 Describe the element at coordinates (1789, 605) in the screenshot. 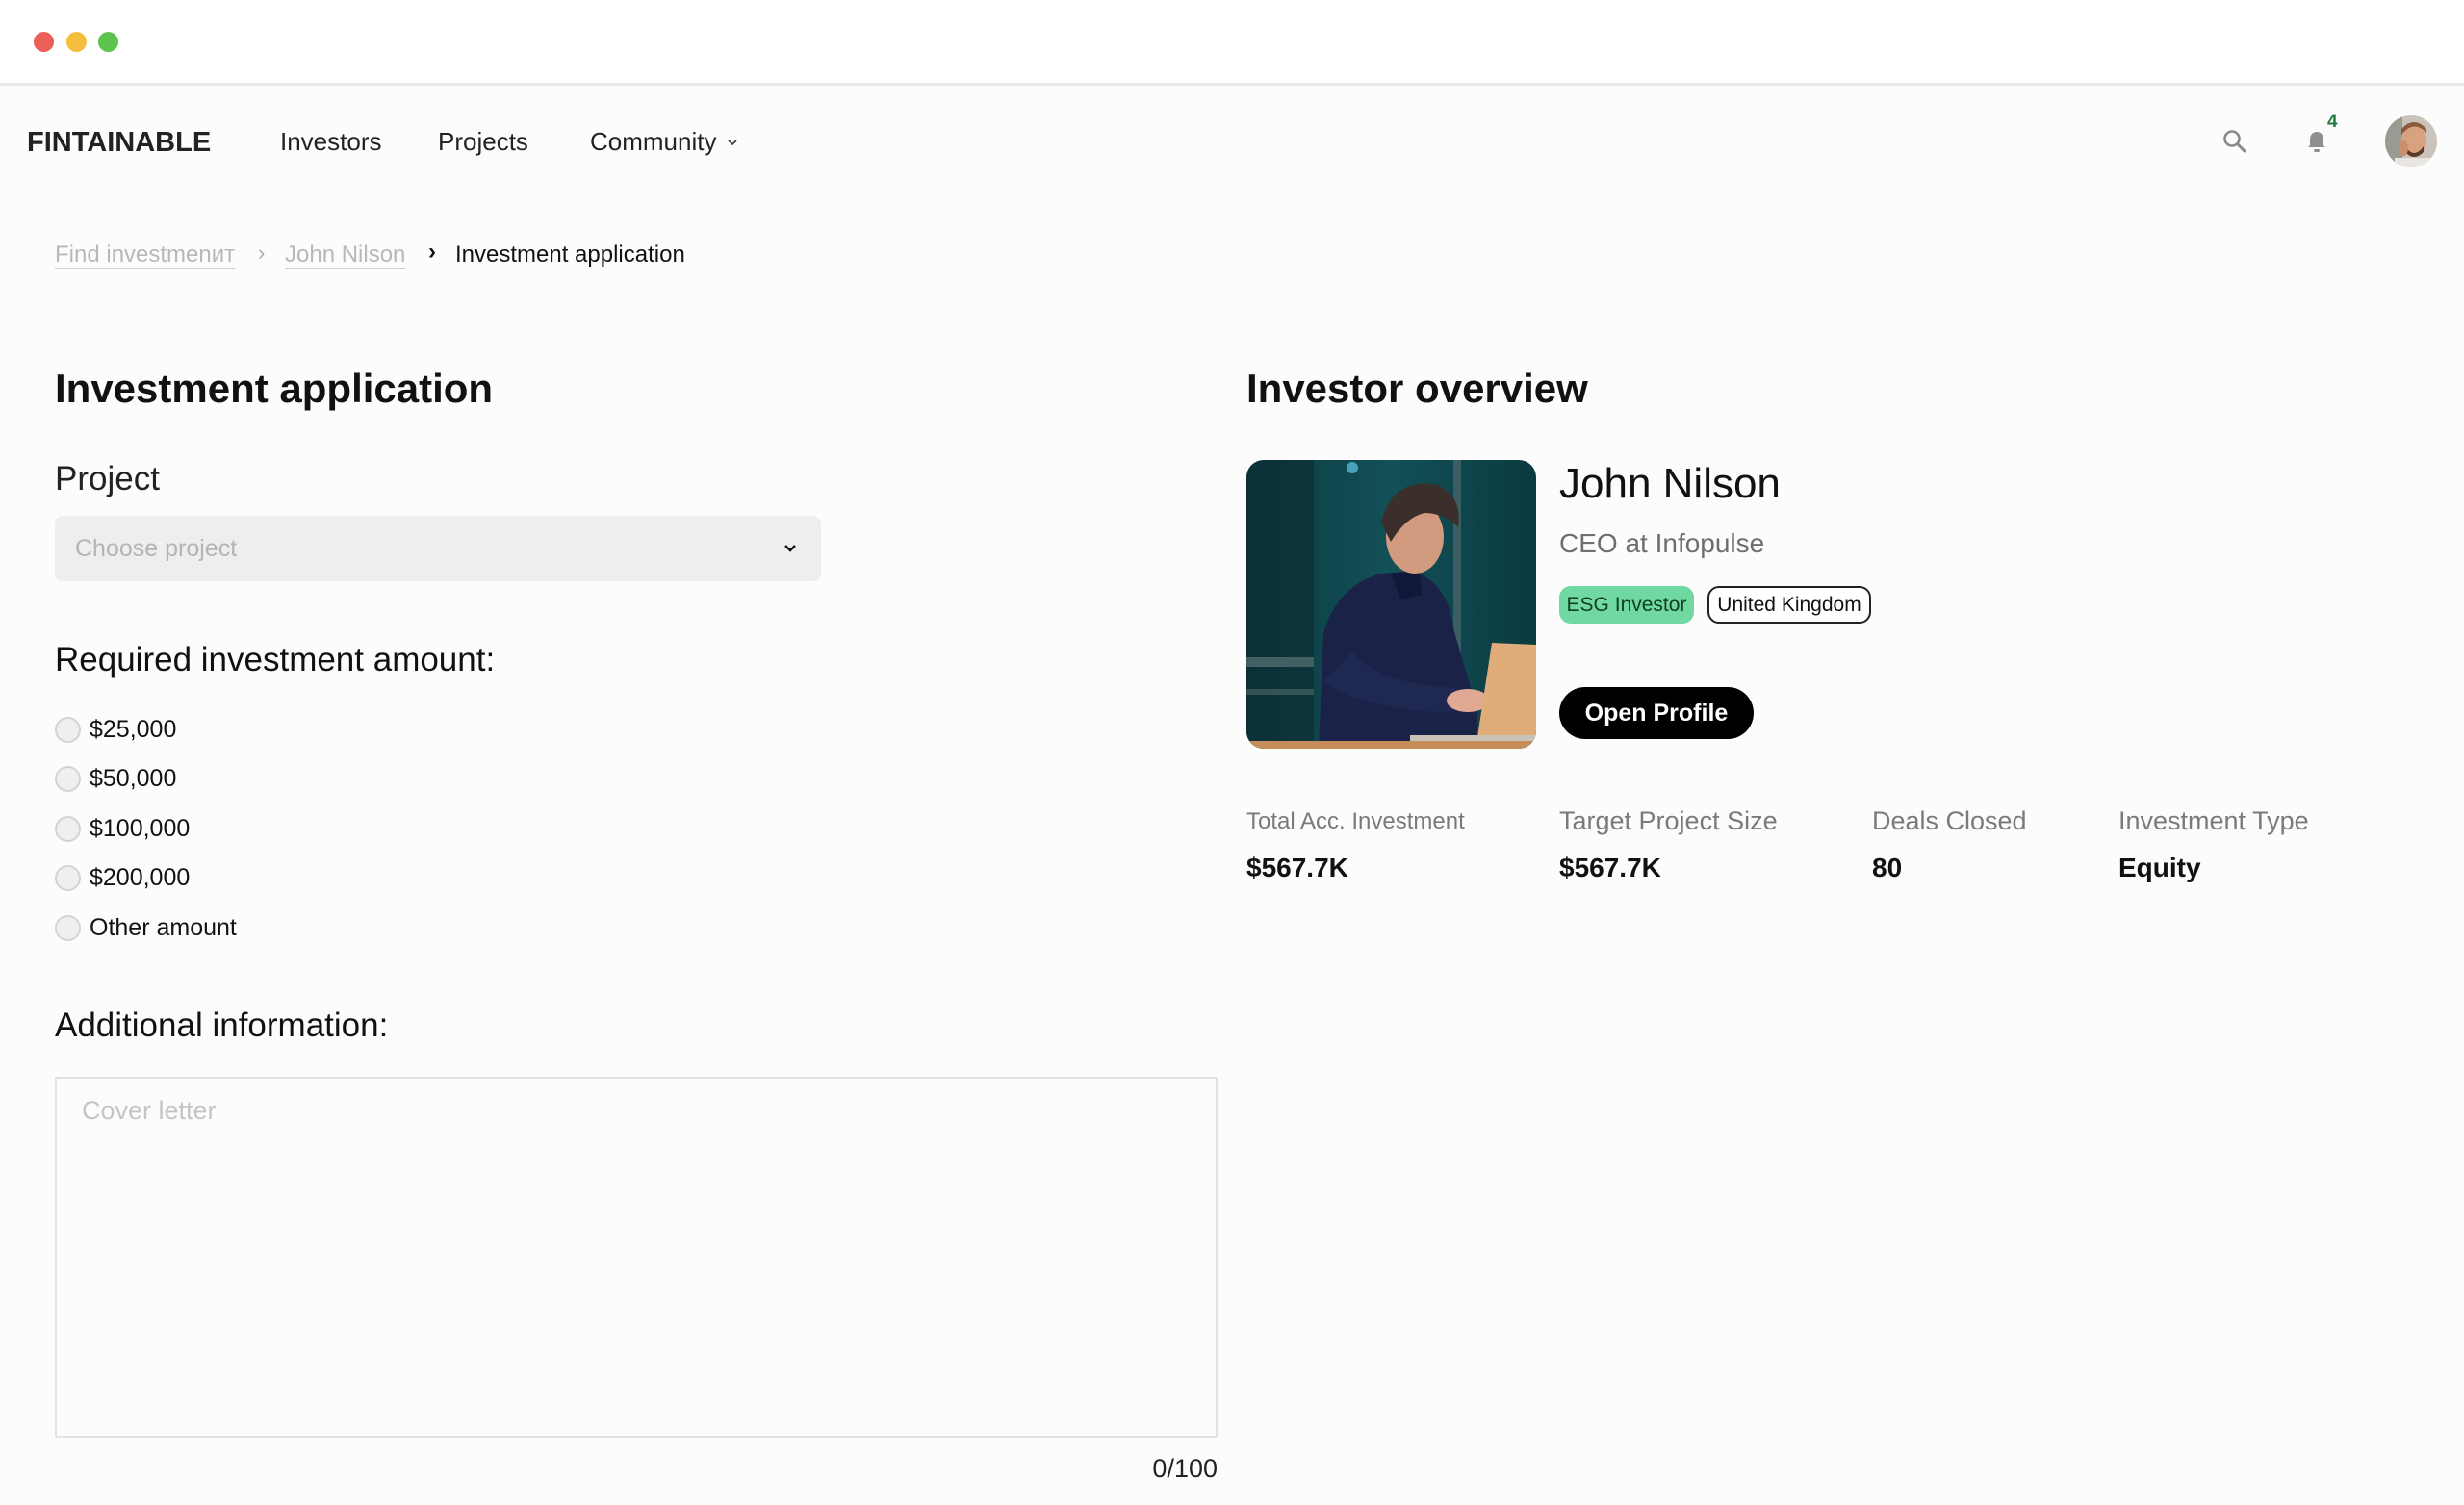

I see `tag-country: United Kingdom` at that location.